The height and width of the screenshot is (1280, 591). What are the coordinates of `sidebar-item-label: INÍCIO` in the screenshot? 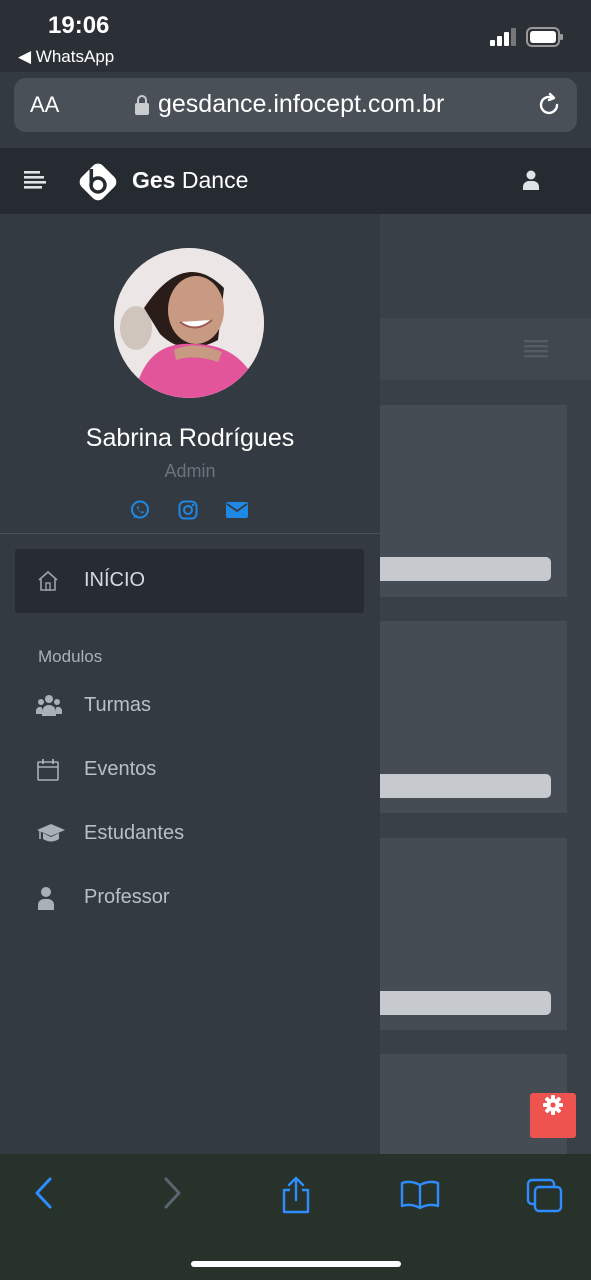 It's located at (115, 580).